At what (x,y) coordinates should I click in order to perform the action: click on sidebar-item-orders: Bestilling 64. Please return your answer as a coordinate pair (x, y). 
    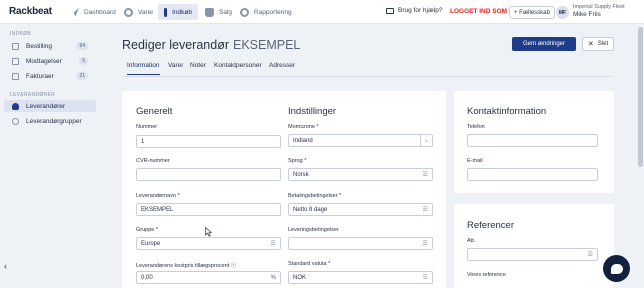
    Looking at the image, I should click on (50, 46).